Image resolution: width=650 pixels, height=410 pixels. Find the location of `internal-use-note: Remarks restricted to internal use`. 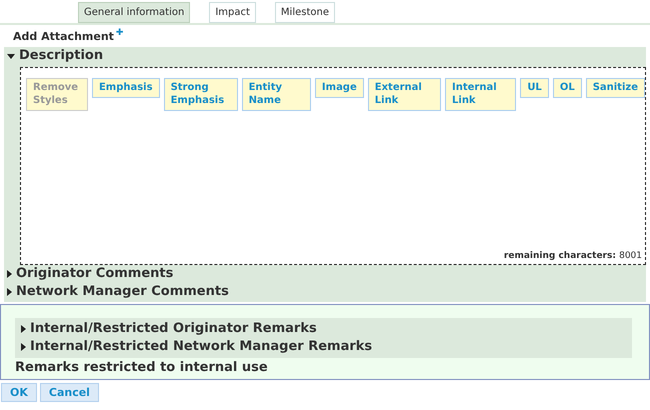

internal-use-note: Remarks restricted to internal use is located at coordinates (142, 367).